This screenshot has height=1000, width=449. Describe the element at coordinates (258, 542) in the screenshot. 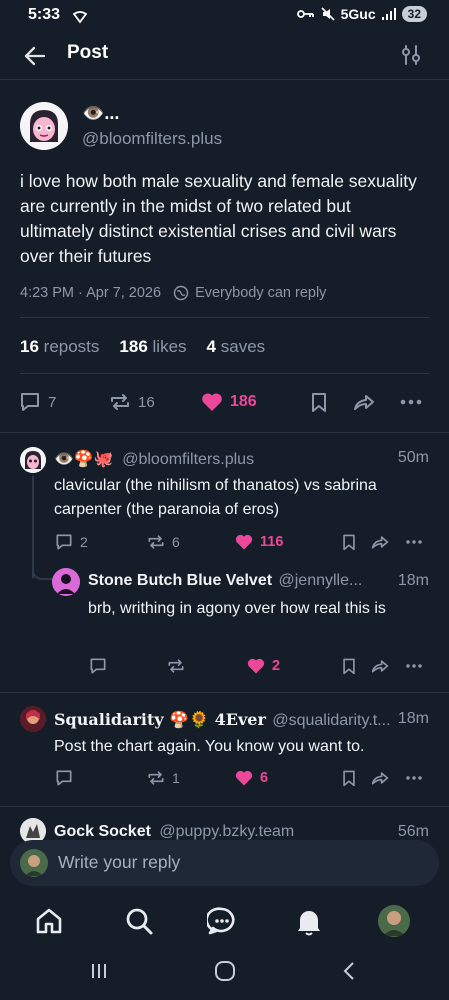

I see `like-action: 116` at that location.